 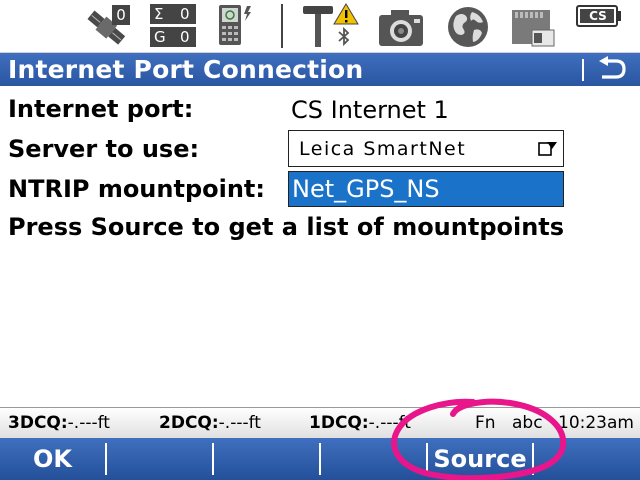 What do you see at coordinates (282, 26) in the screenshot?
I see `status-divider` at bounding box center [282, 26].